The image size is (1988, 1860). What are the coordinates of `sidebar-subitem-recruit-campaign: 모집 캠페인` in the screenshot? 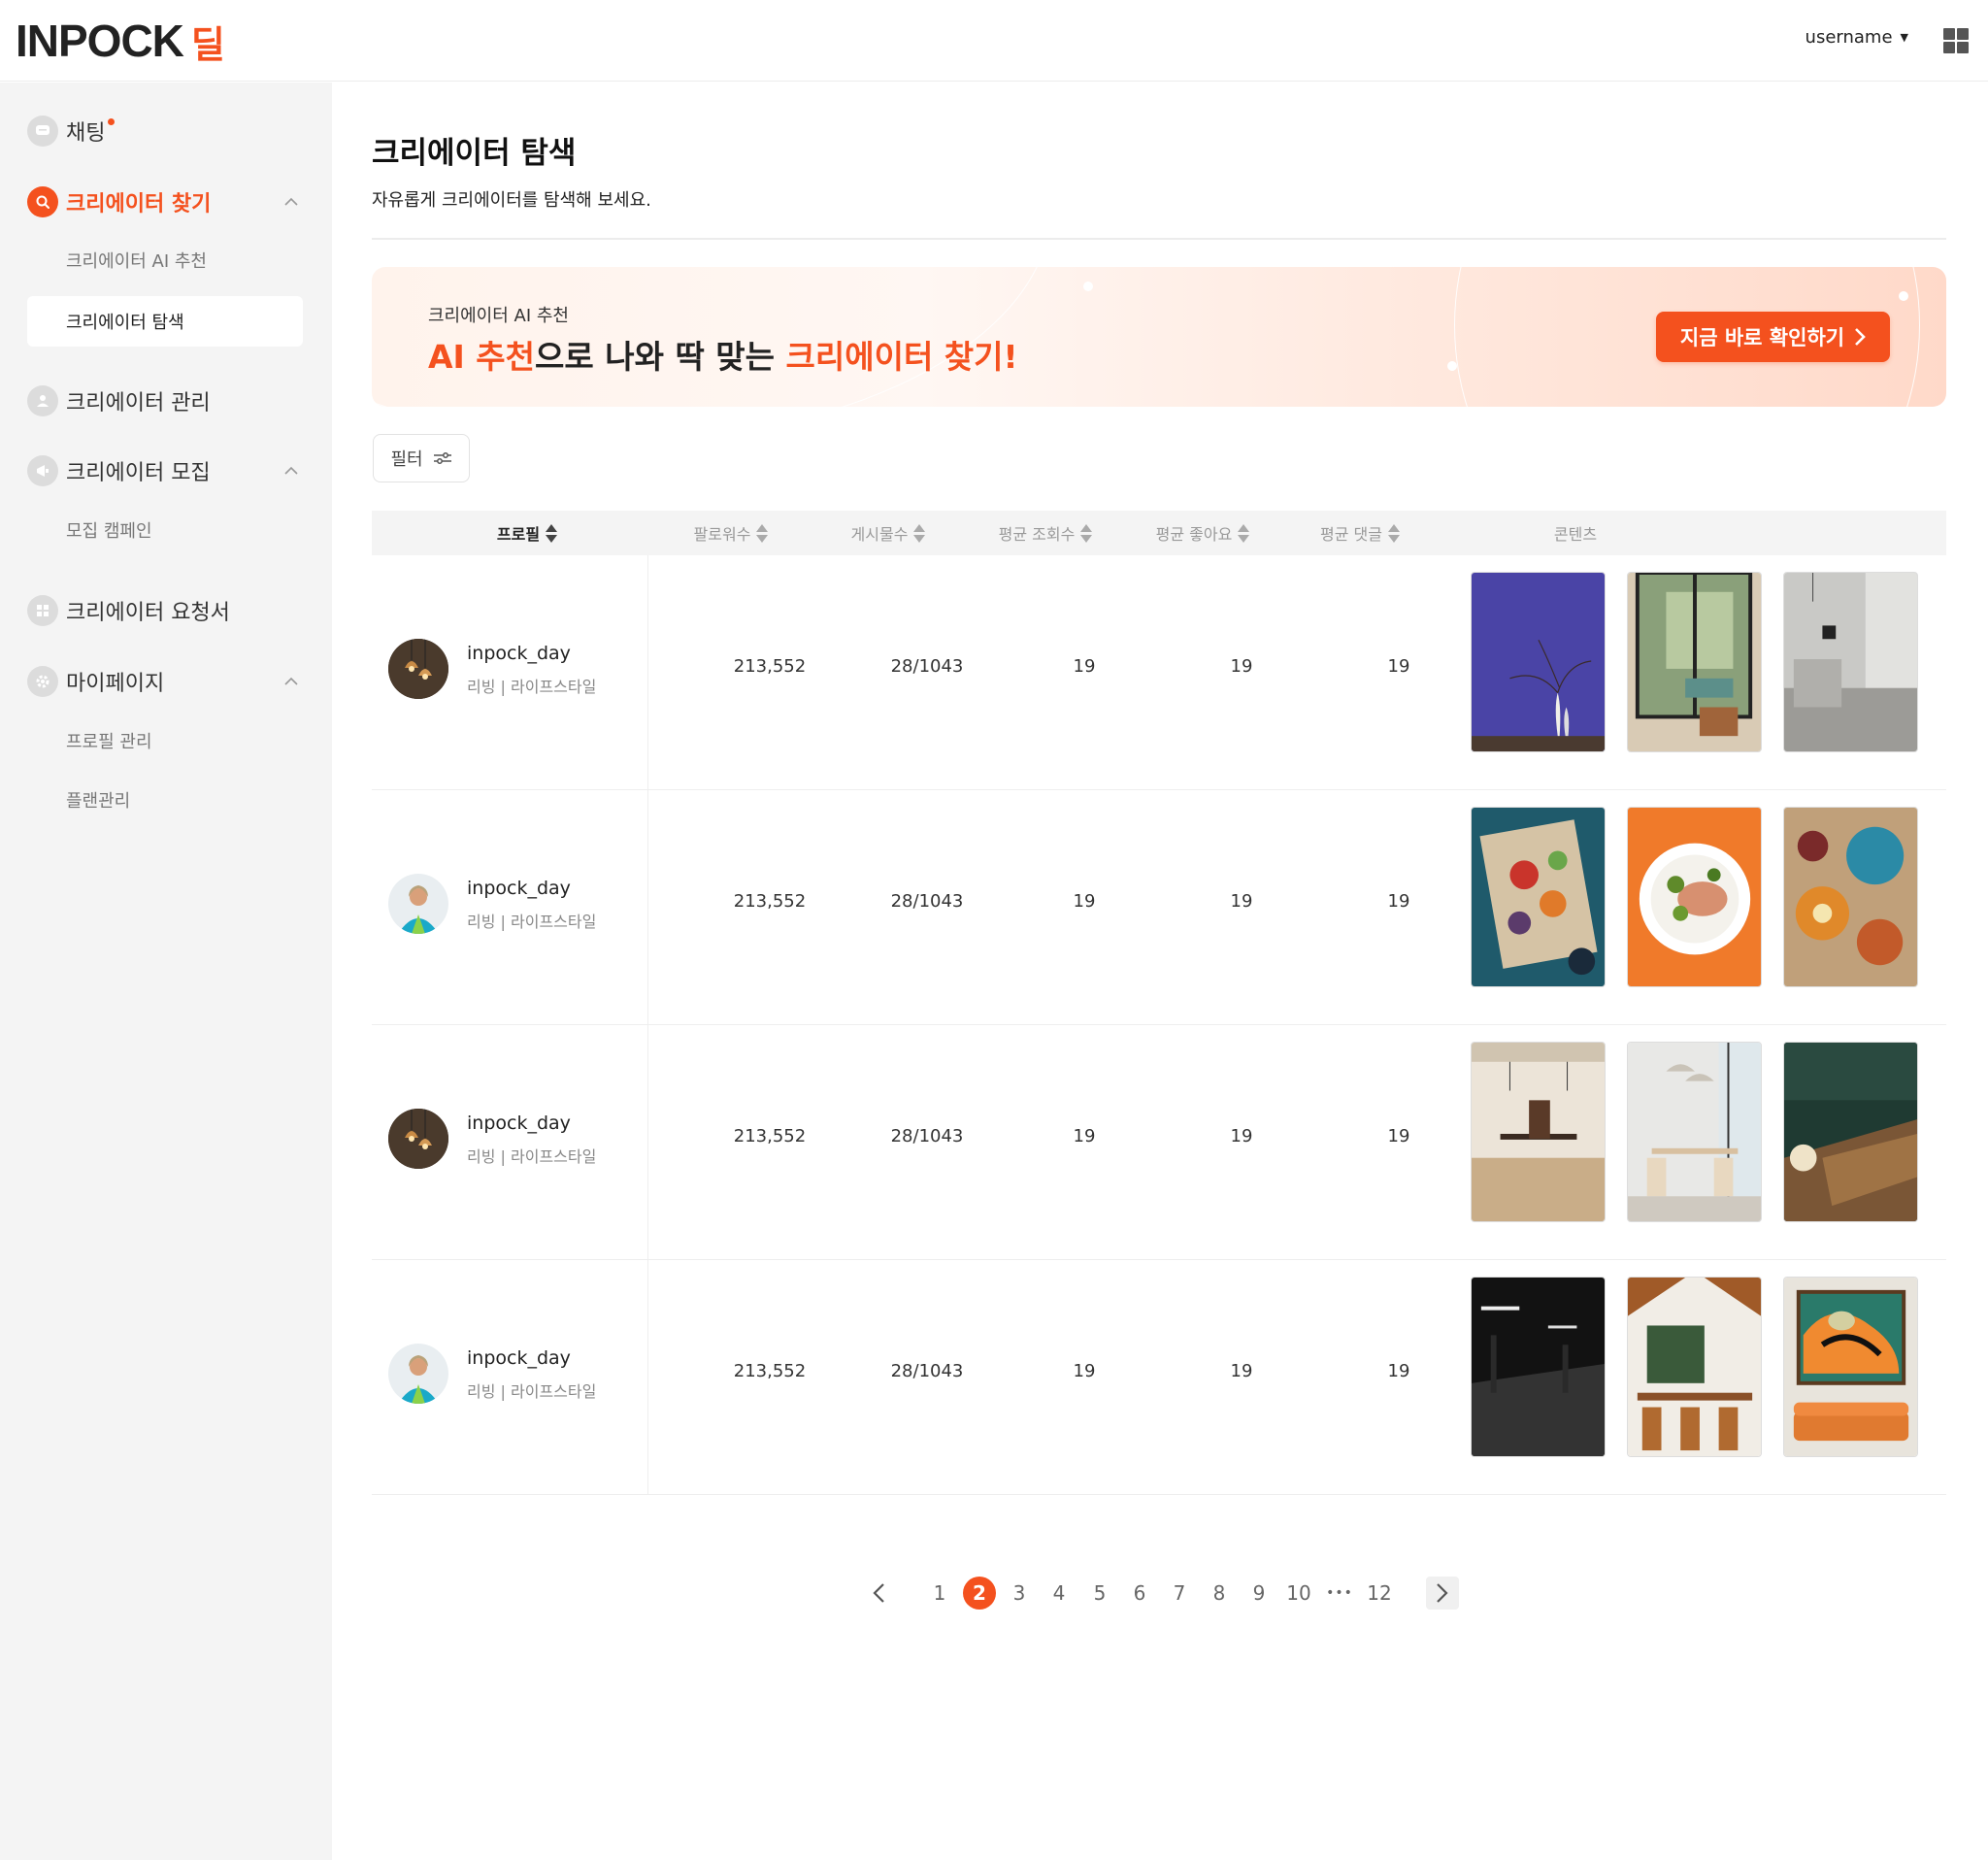 It's located at (109, 530).